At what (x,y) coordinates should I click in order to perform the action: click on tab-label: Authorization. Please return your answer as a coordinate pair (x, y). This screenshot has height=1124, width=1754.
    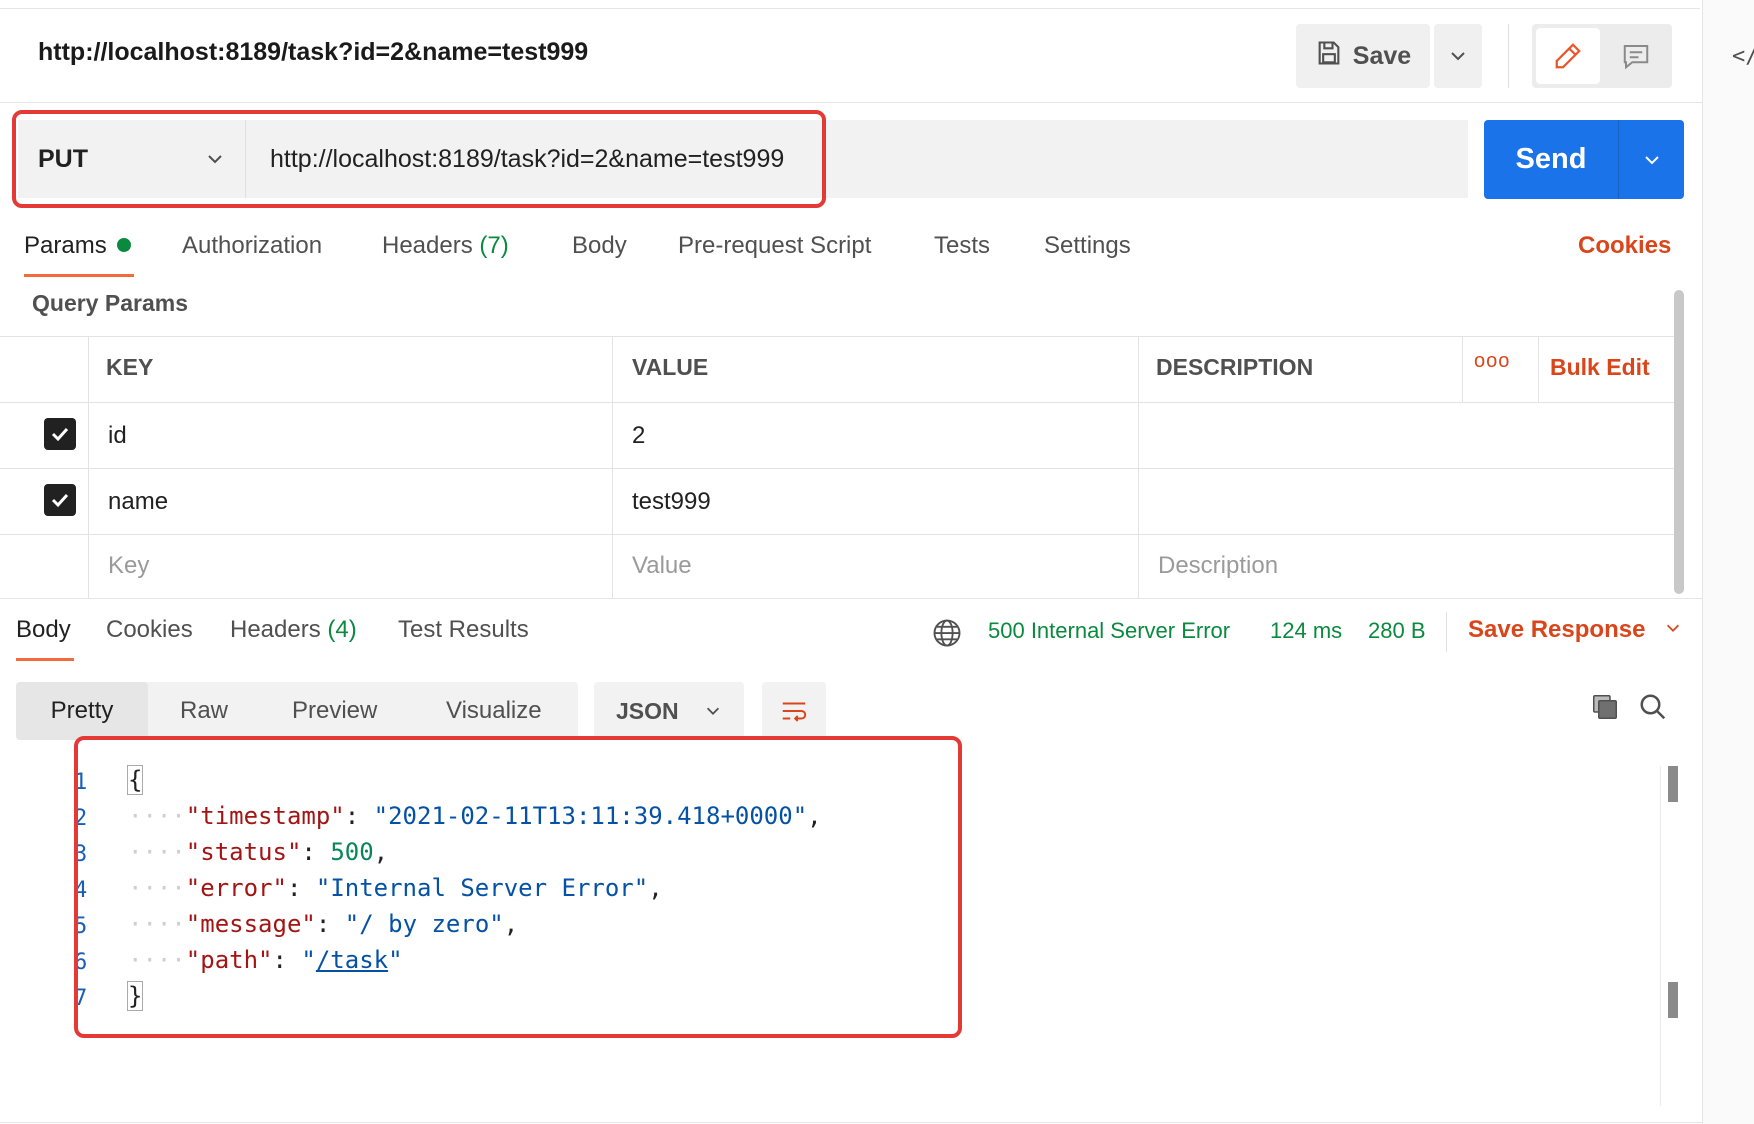
    Looking at the image, I should click on (252, 245).